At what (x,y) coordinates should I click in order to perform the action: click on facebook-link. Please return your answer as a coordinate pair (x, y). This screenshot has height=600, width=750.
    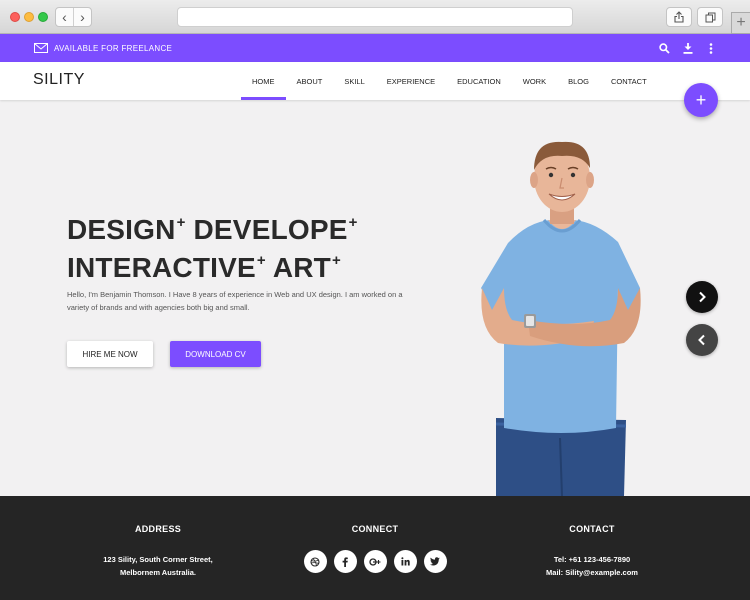
    Looking at the image, I should click on (345, 561).